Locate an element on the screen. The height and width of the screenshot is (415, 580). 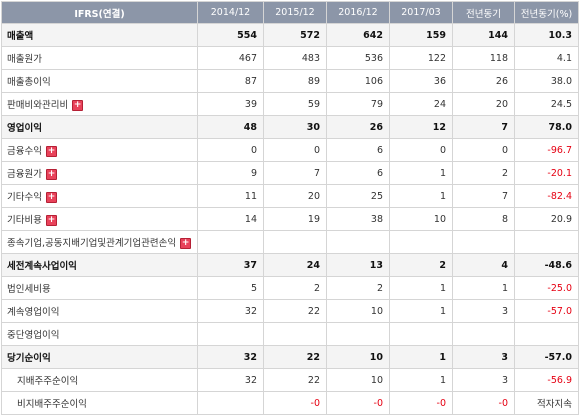
value-cell: 4 is located at coordinates (483, 265).